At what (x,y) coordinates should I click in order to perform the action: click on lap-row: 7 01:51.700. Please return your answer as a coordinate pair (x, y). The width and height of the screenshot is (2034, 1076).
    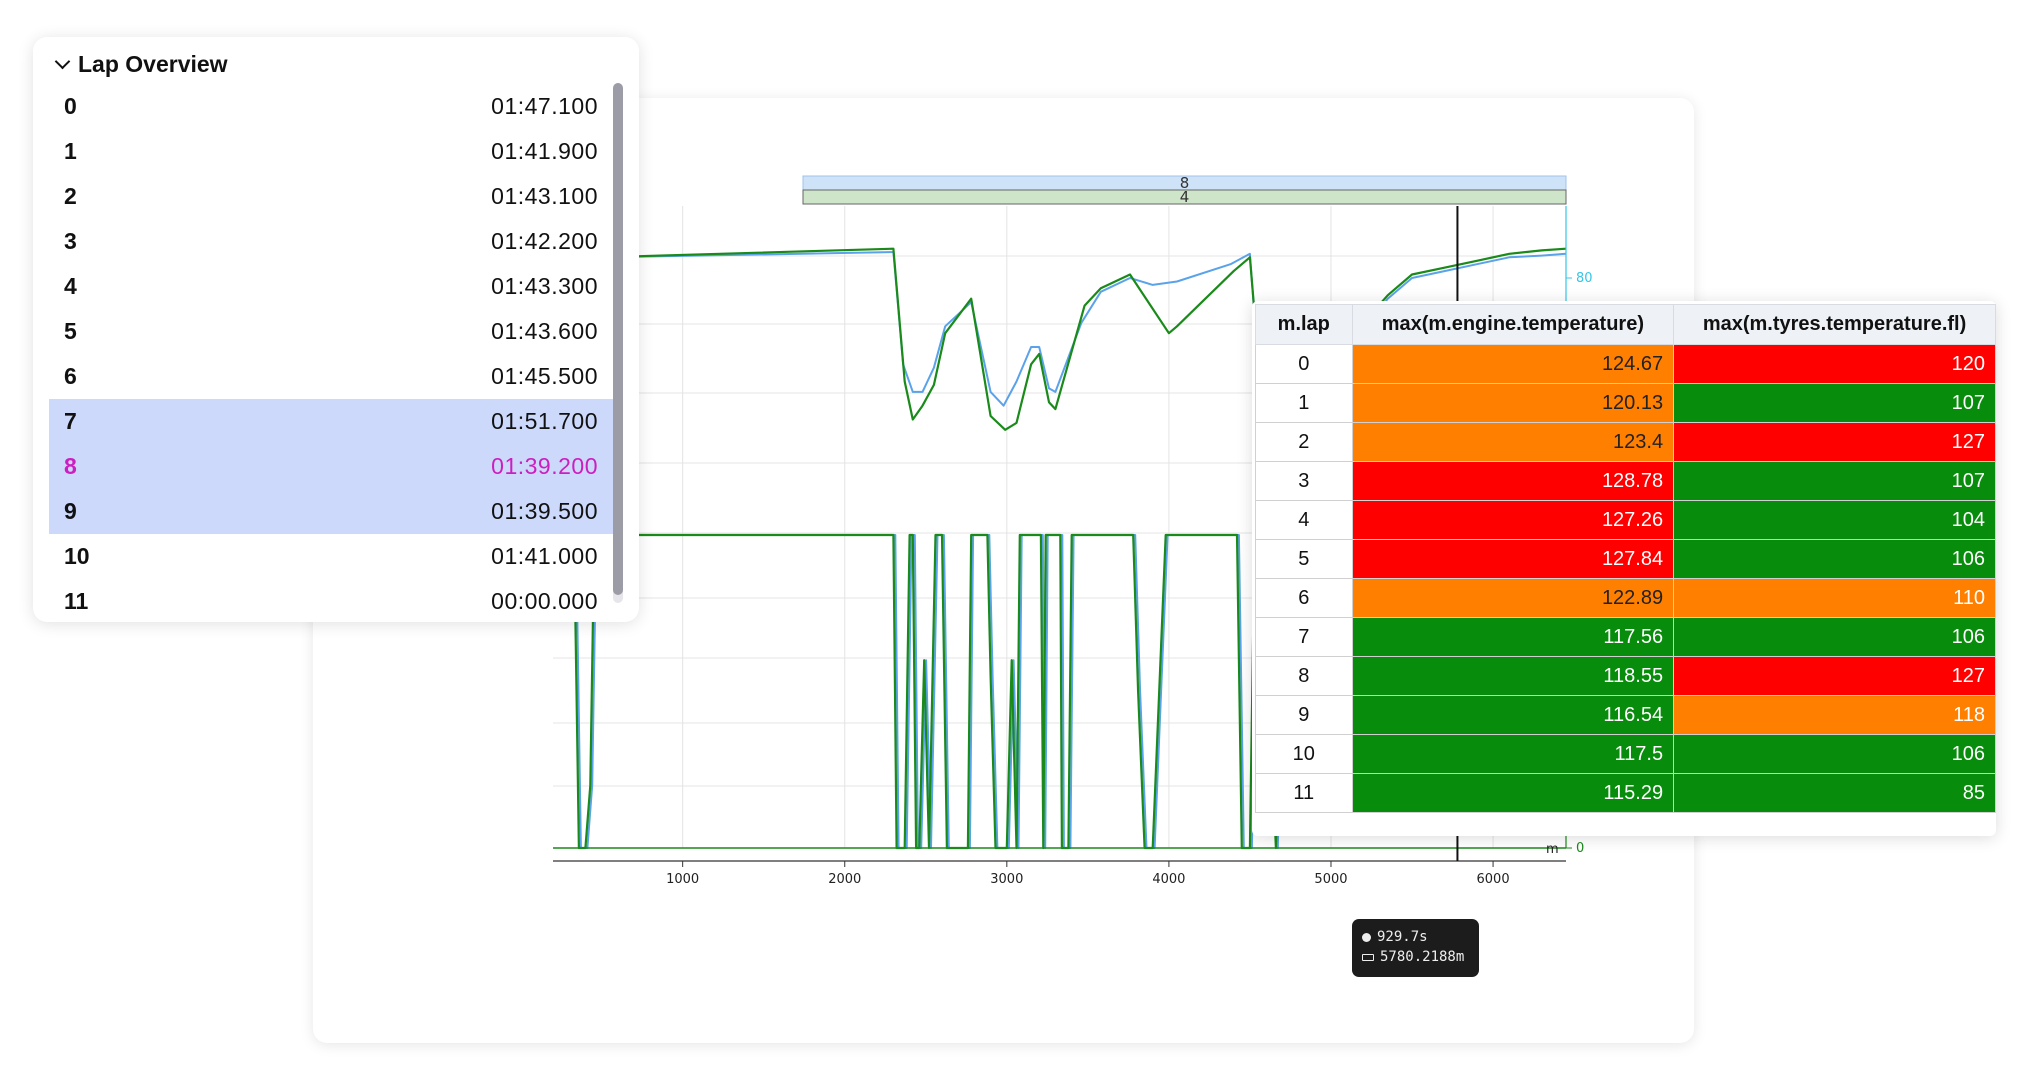
    Looking at the image, I should click on (331, 421).